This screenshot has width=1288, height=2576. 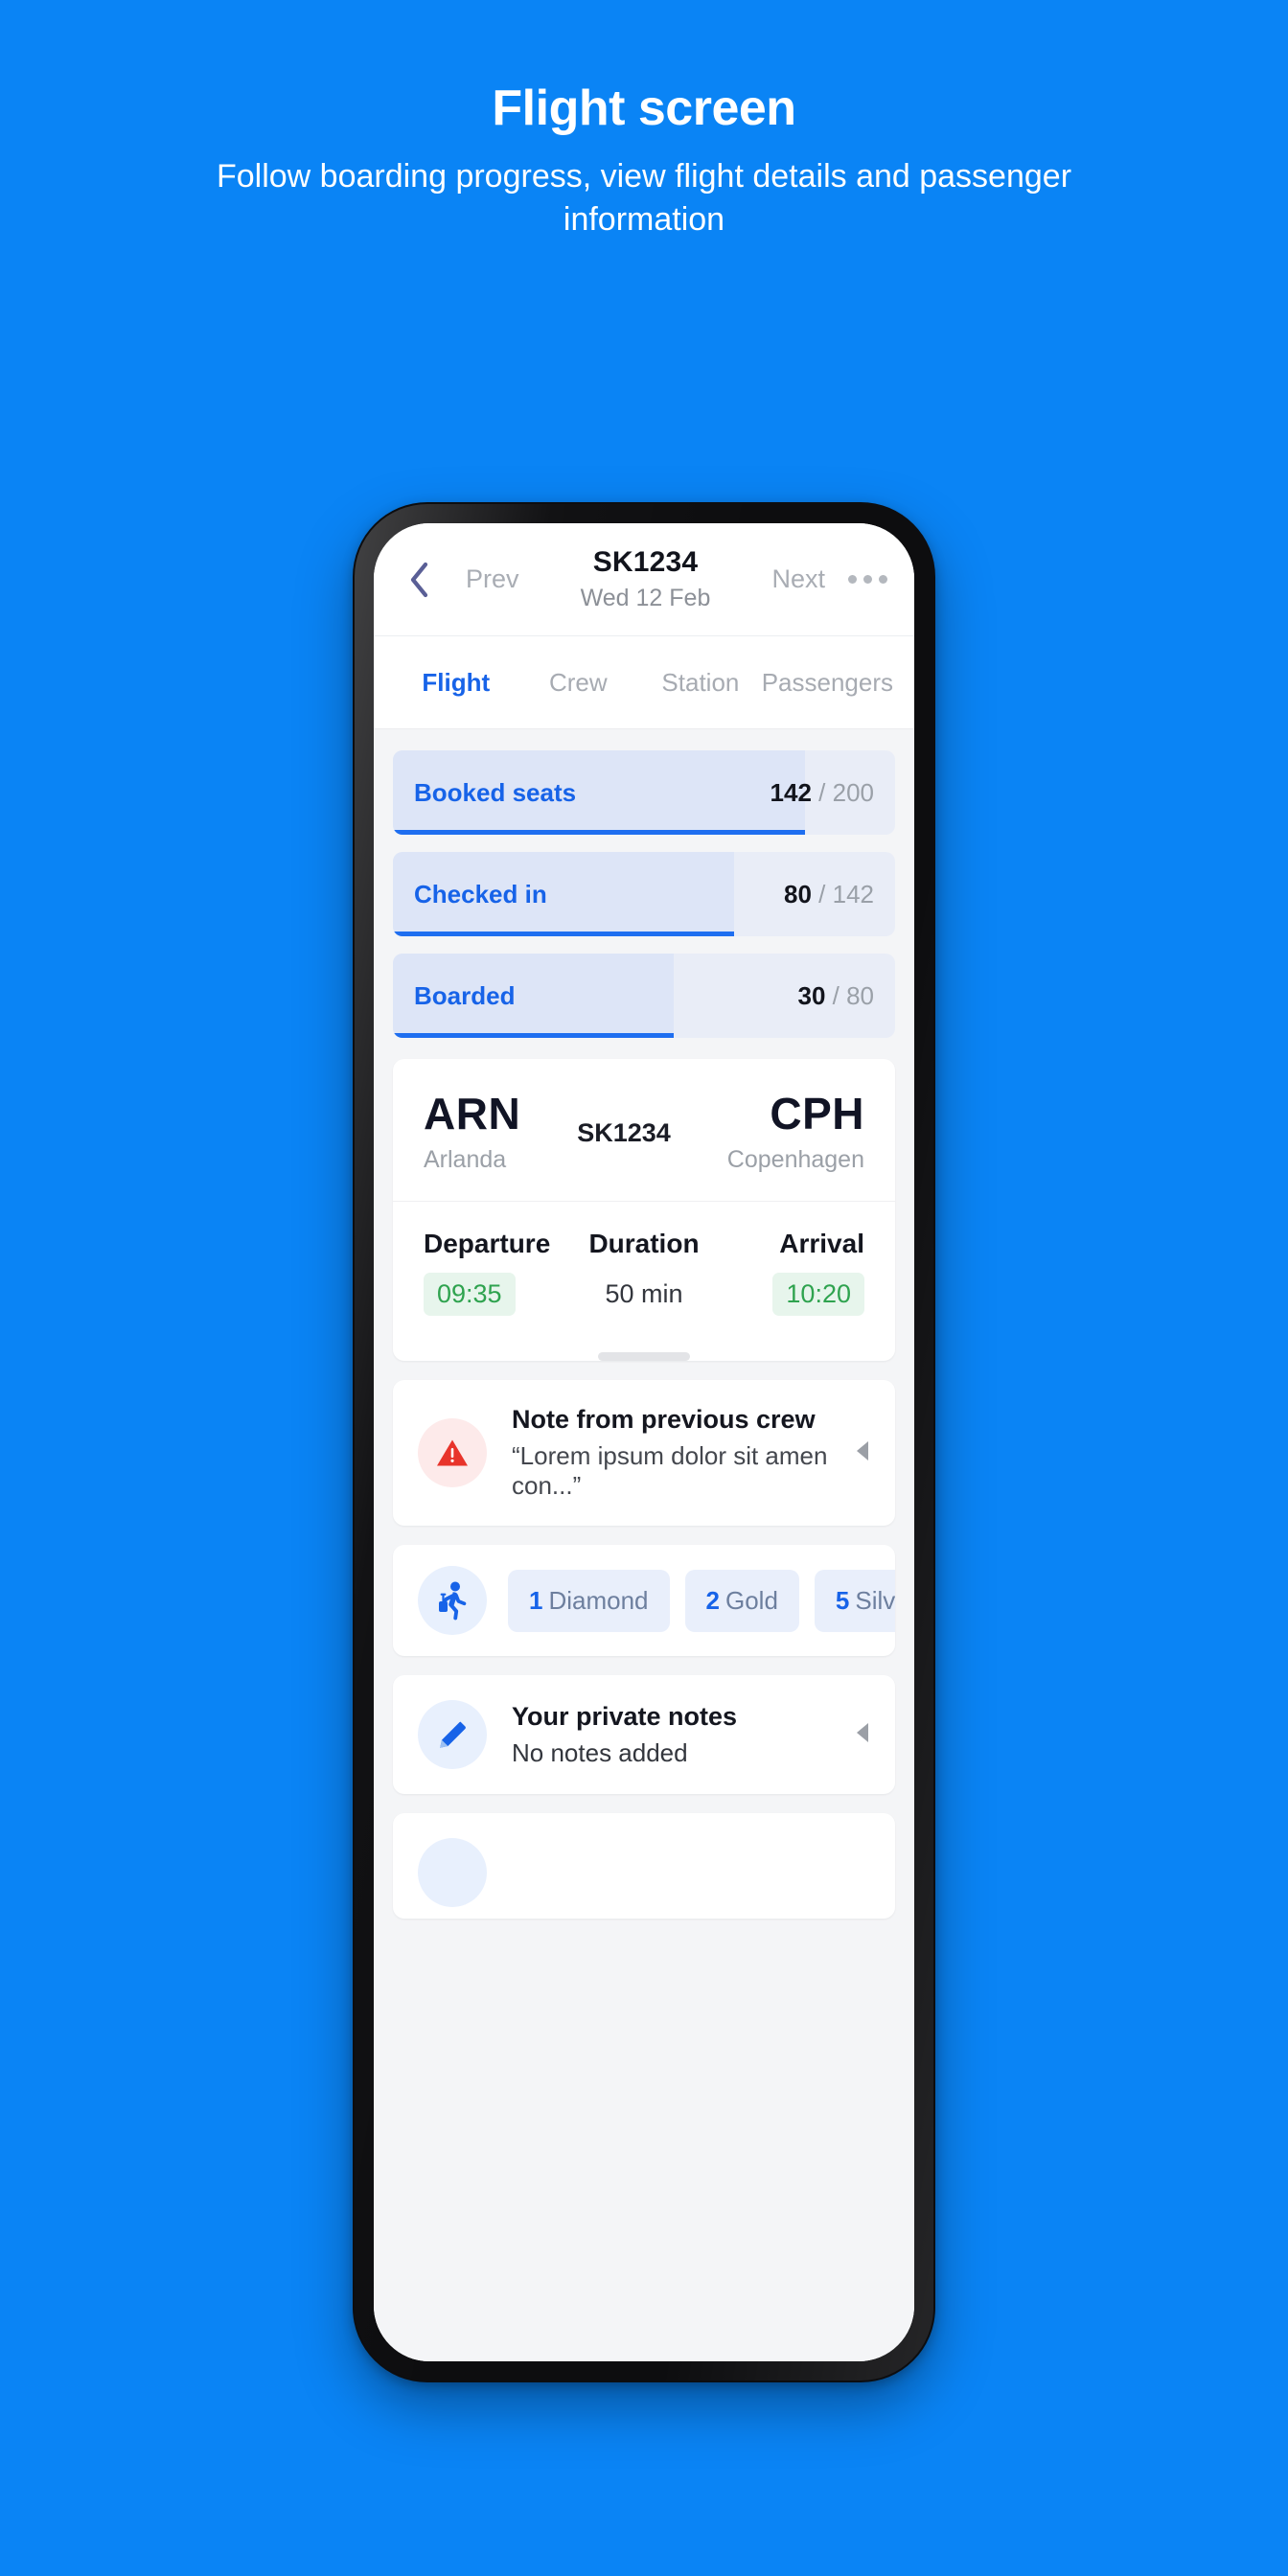 I want to click on tab-bar: Flight Crew Station Passengers, so click(x=644, y=682).